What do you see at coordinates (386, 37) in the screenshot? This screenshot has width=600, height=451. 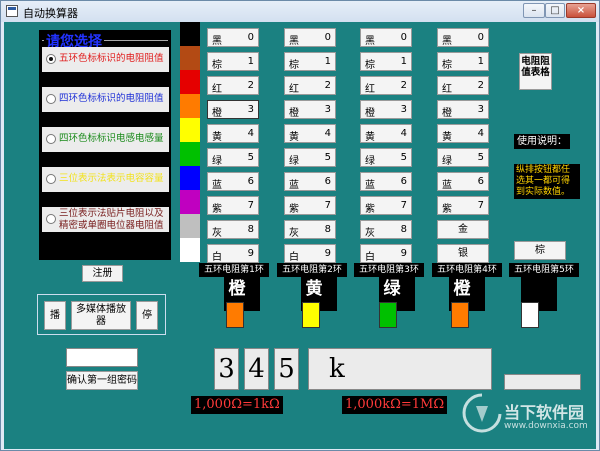 I see `ring3-color-button: 黑0` at bounding box center [386, 37].